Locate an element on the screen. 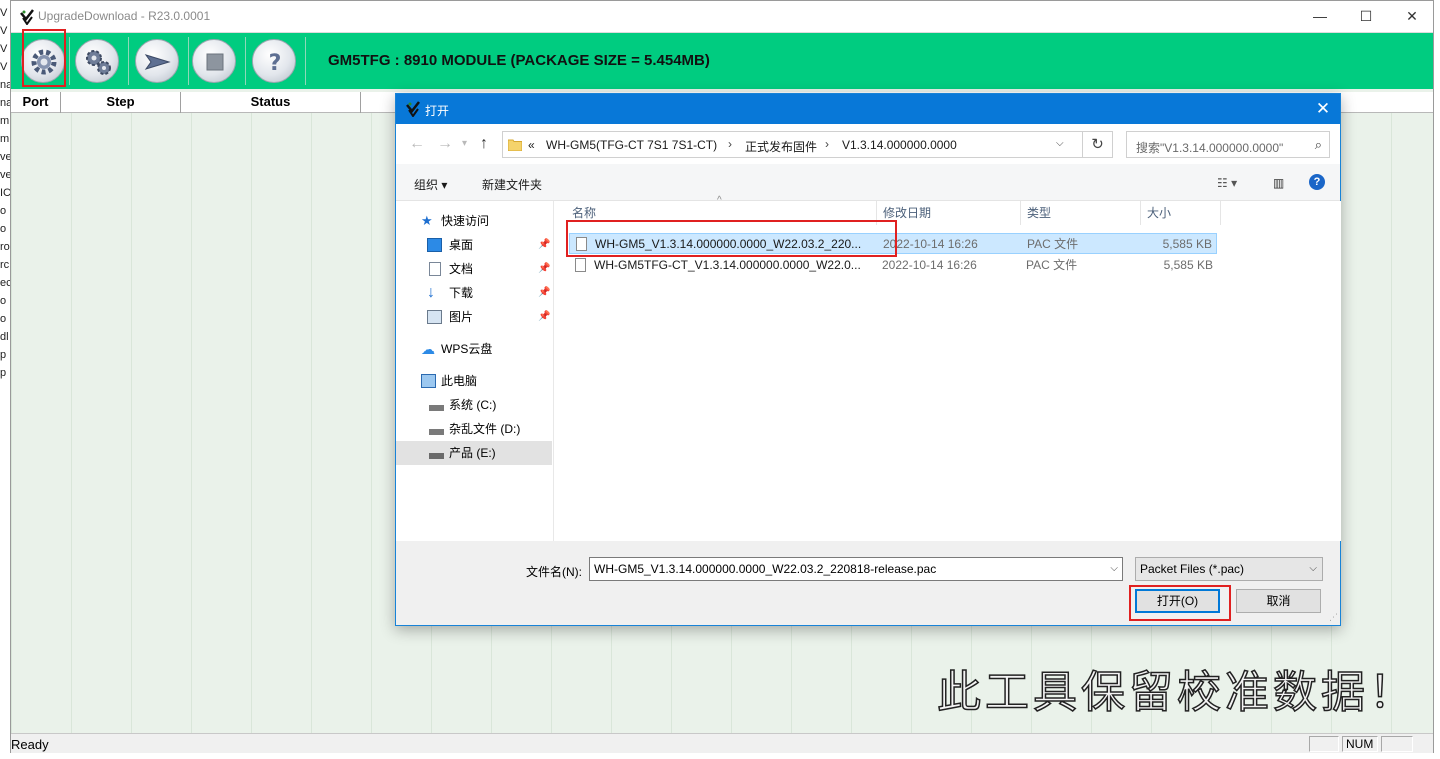  help-button: ? is located at coordinates (274, 61).